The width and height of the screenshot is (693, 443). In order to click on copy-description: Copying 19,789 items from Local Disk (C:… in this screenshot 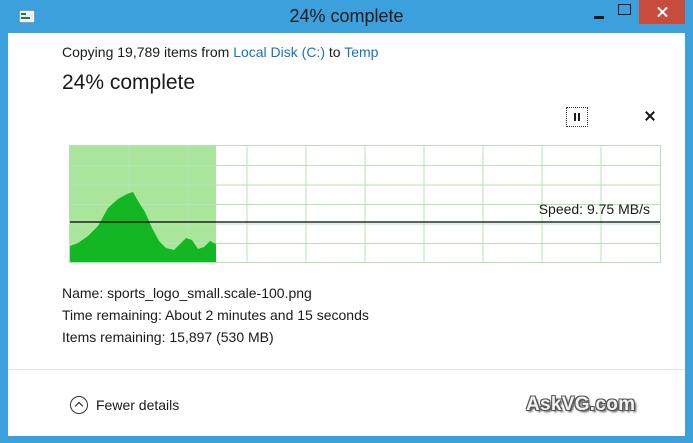, I will do `click(220, 52)`.